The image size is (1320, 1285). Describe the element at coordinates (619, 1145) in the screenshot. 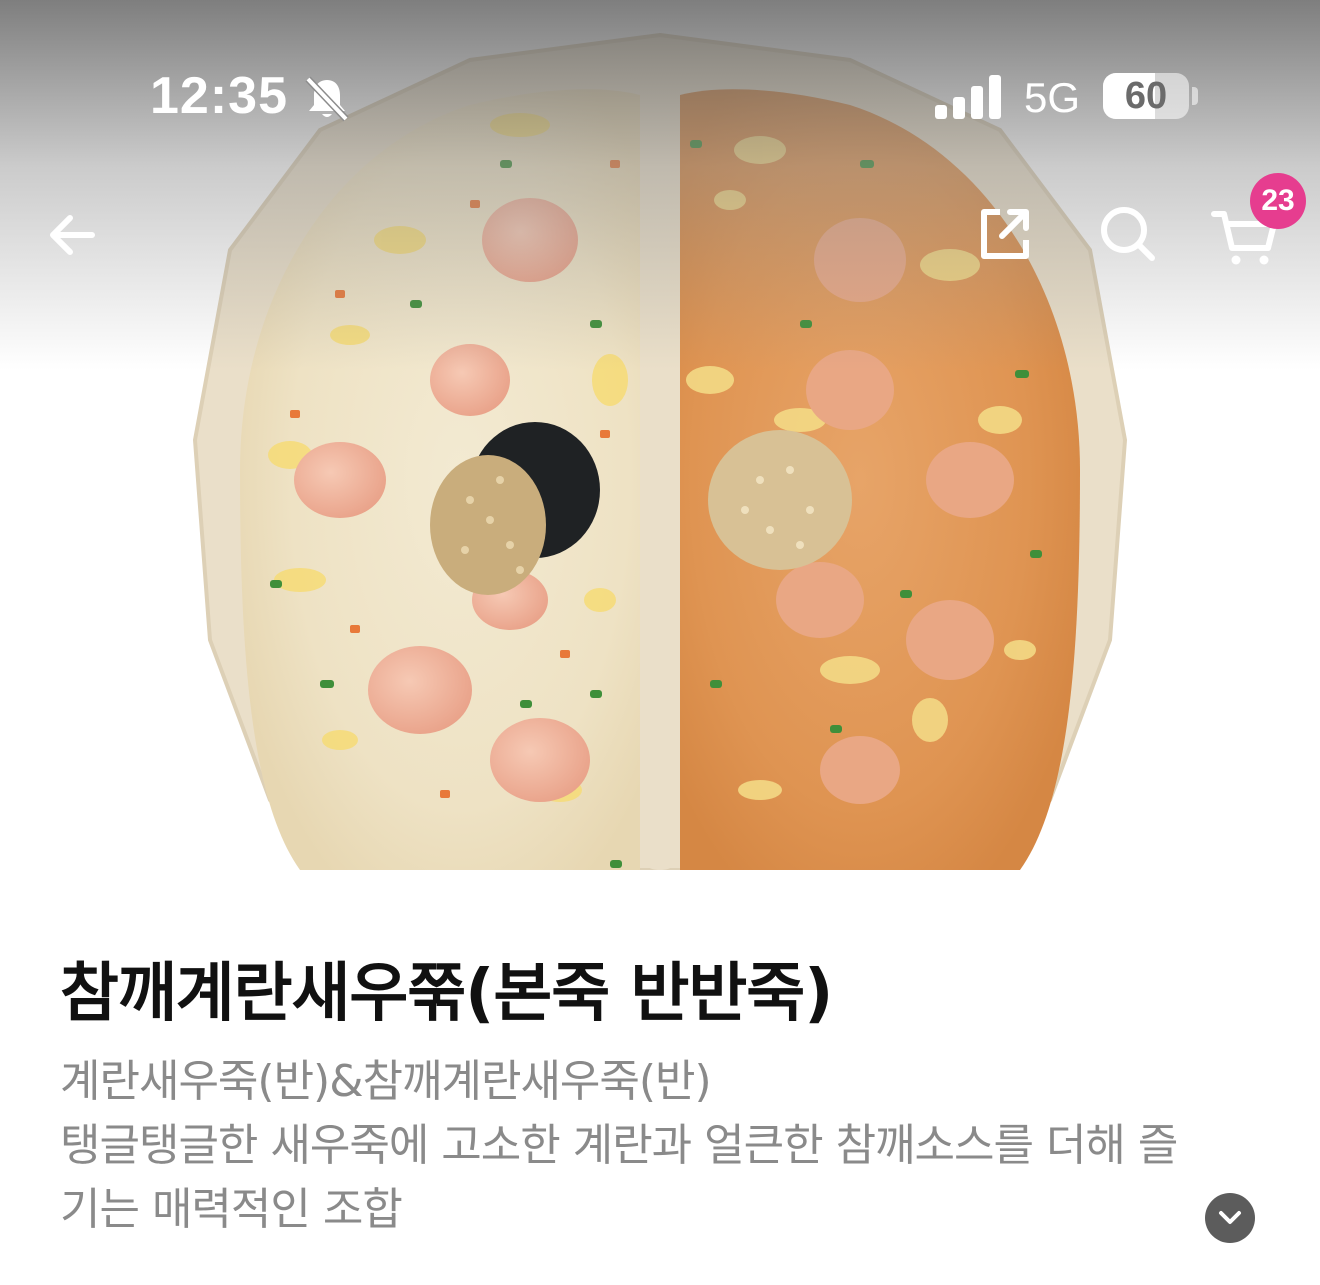

I see `description-line: 탱글탱글한 새우죽에 고소한 계란과 얼큰한 참깨소스를 더해 즐` at that location.